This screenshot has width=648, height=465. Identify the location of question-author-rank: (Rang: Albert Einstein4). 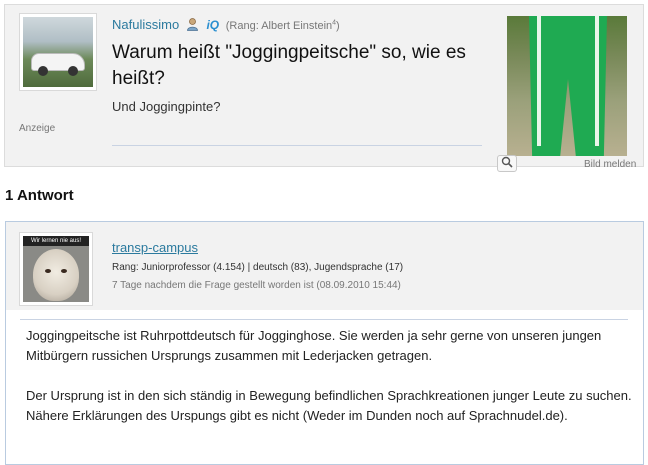
(282, 25).